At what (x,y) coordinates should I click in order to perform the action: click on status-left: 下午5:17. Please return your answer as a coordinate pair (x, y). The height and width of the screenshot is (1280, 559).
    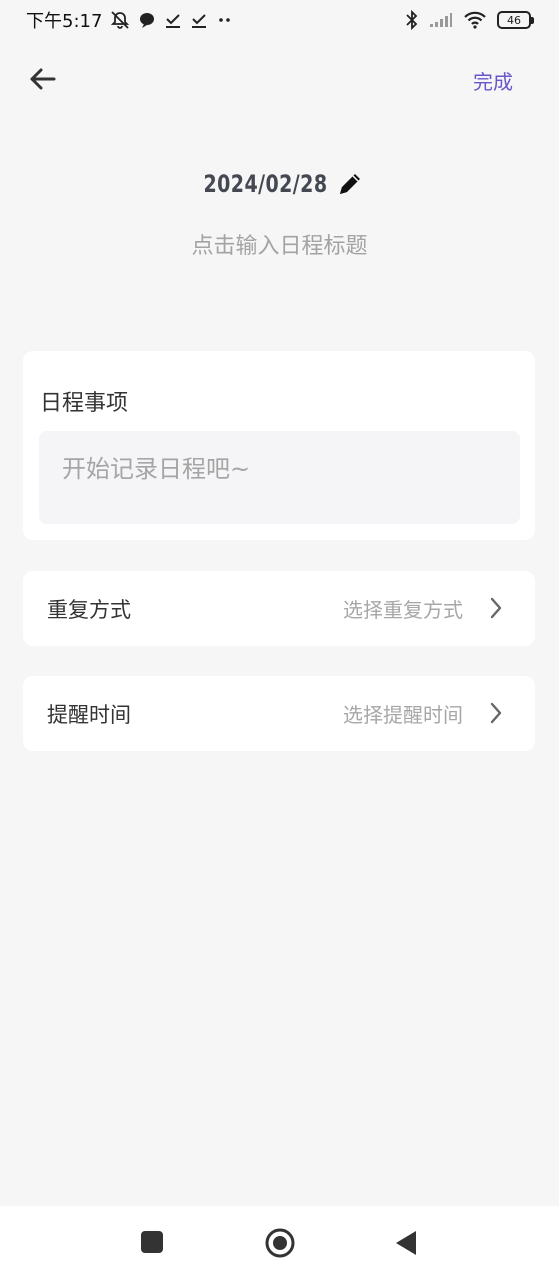
    Looking at the image, I should click on (130, 20).